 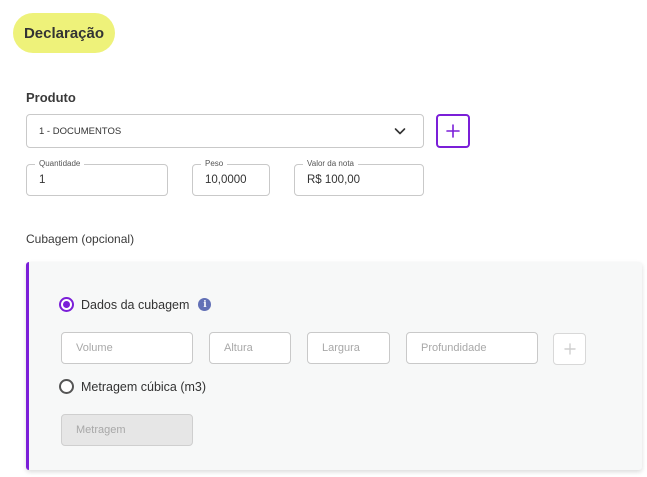 What do you see at coordinates (205, 304) in the screenshot?
I see `info-icon: i` at bounding box center [205, 304].